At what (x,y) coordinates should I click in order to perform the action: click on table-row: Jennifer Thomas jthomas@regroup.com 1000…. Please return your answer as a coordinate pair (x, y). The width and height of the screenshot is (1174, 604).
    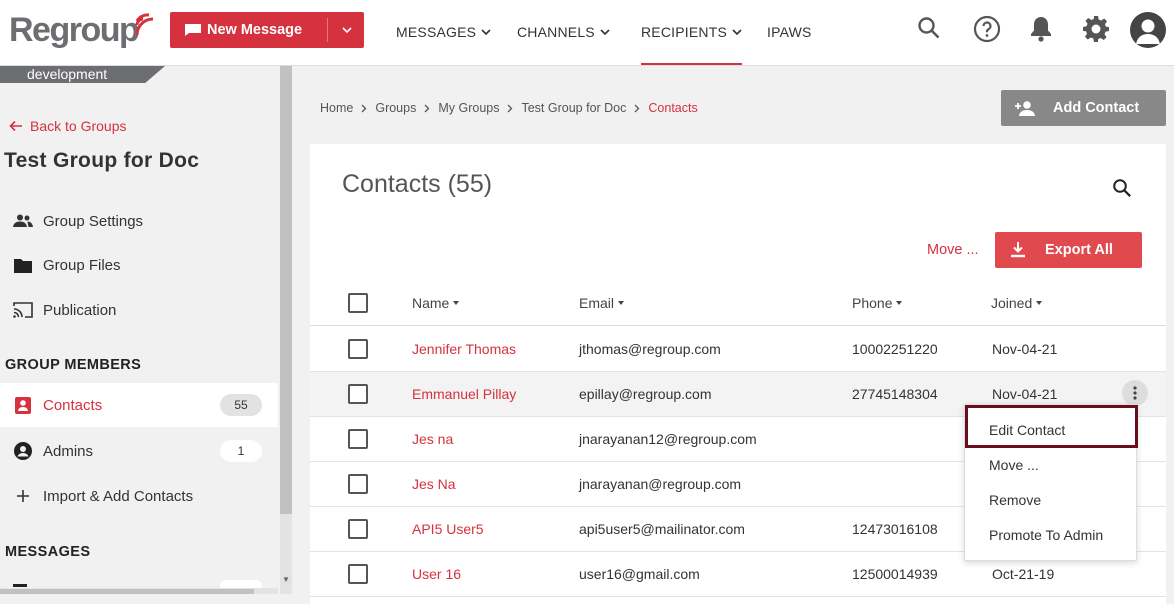
    Looking at the image, I should click on (738, 349).